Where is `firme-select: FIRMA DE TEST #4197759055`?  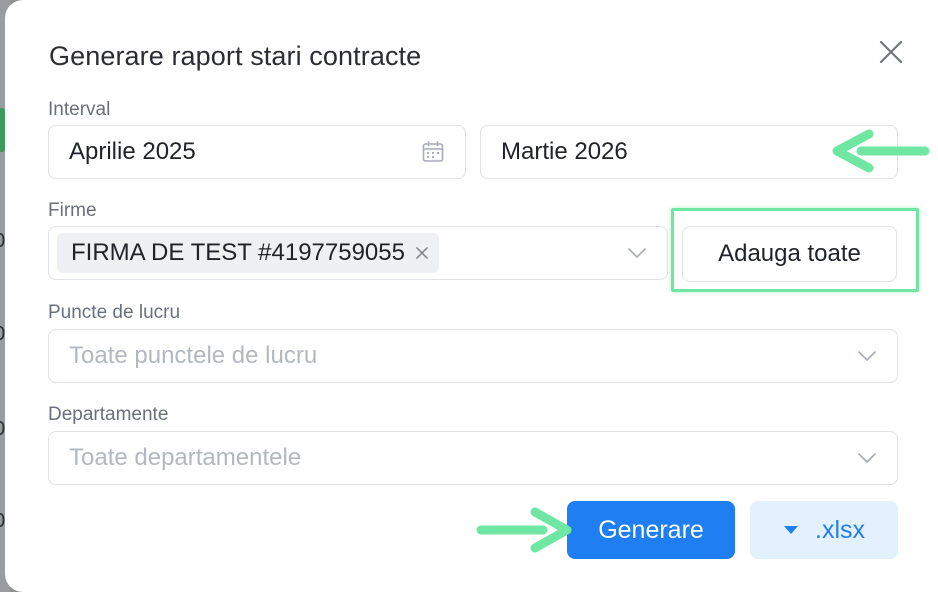 firme-select: FIRMA DE TEST #4197759055 is located at coordinates (358, 253).